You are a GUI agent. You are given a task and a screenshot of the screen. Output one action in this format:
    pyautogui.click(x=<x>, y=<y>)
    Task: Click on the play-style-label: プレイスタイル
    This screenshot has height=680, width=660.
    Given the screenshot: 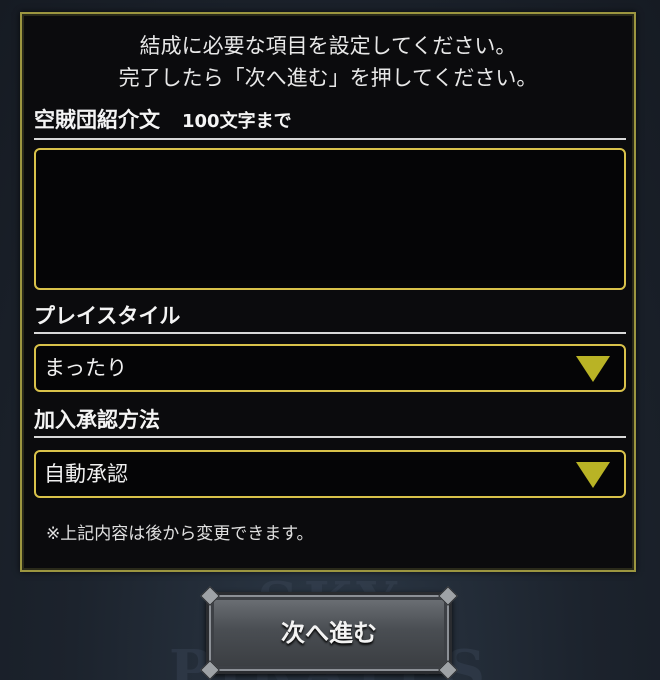 What is the action you would take?
    pyautogui.click(x=107, y=316)
    